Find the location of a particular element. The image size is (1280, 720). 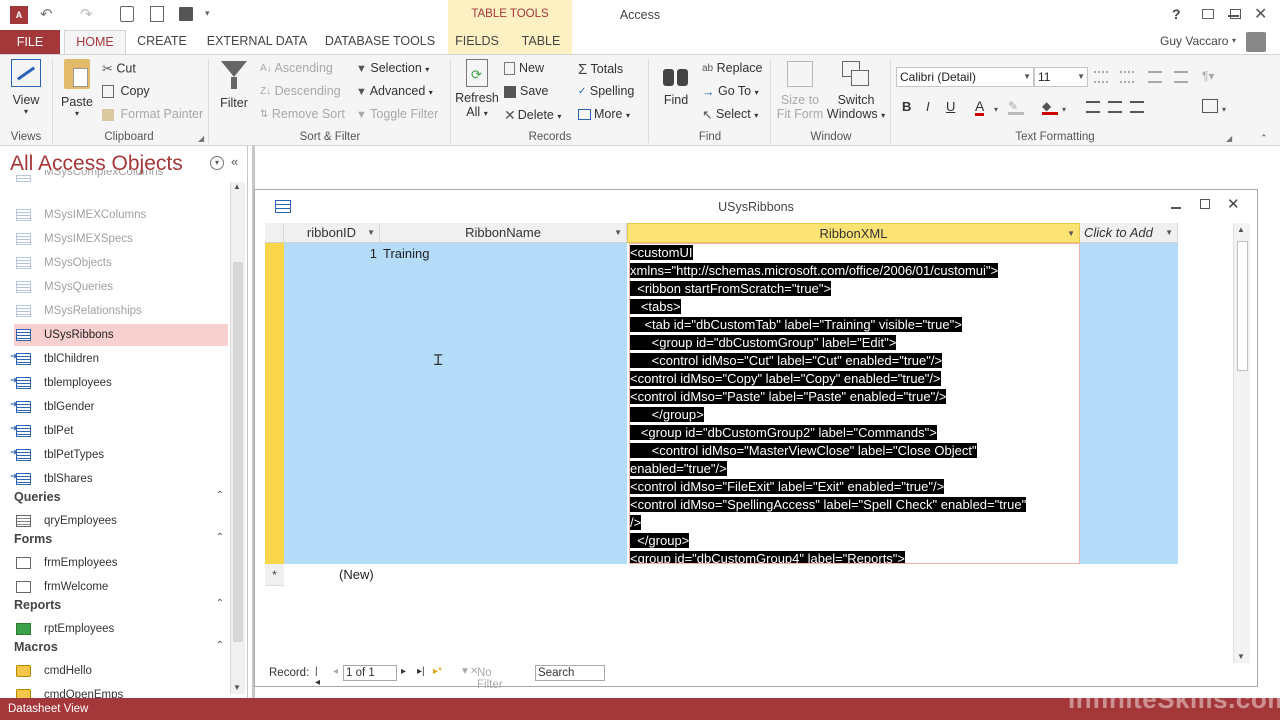

last-record-icon: ▸| is located at coordinates (421, 671).